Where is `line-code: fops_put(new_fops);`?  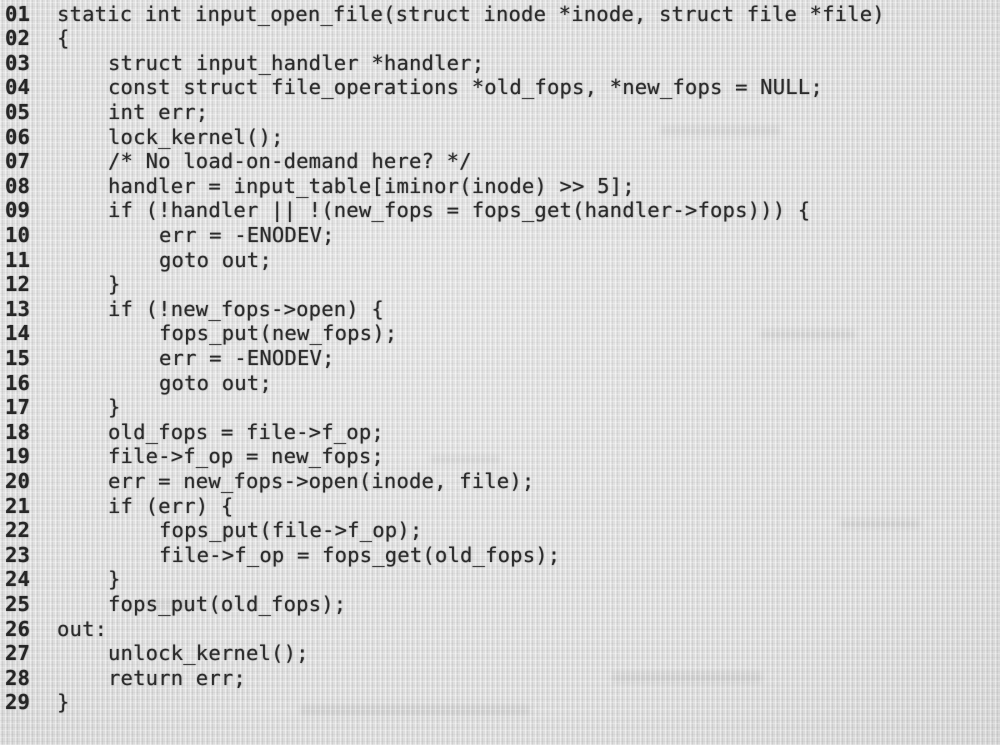
line-code: fops_put(new_fops); is located at coordinates (278, 333).